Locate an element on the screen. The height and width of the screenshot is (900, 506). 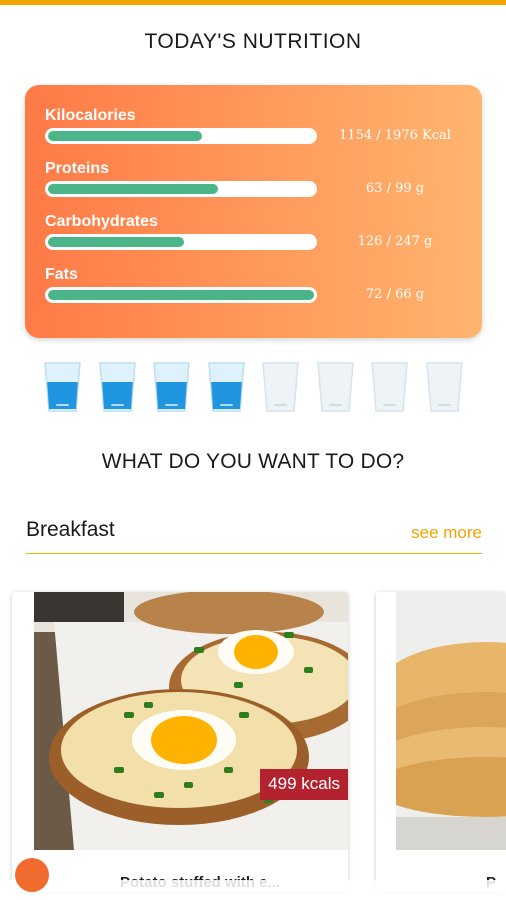
nutrient-value: 63 / 99 g is located at coordinates (395, 188).